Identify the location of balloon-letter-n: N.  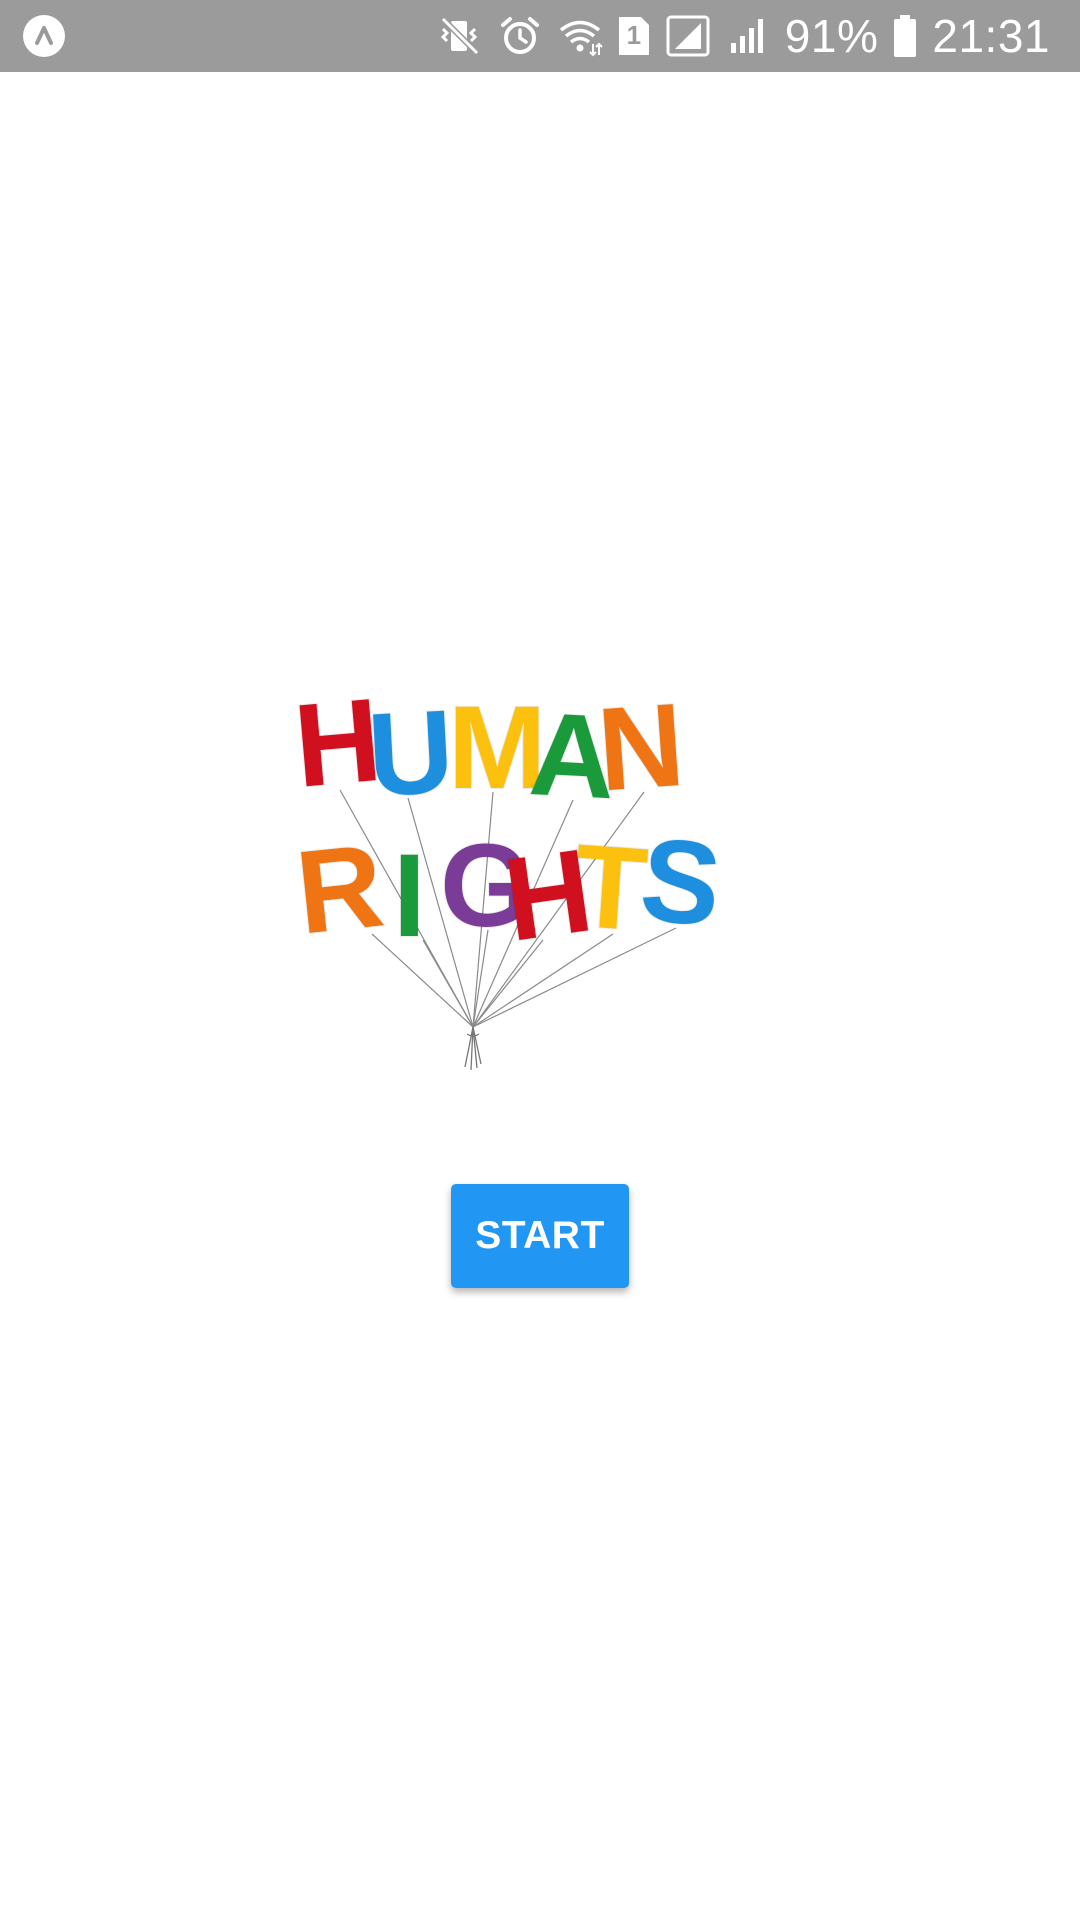
(641, 748).